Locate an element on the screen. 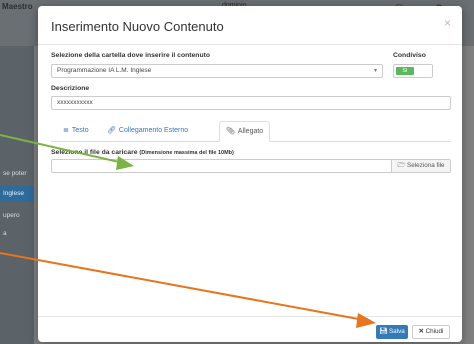 The image size is (474, 344). select-file-label: Seleziona file is located at coordinates (426, 165).